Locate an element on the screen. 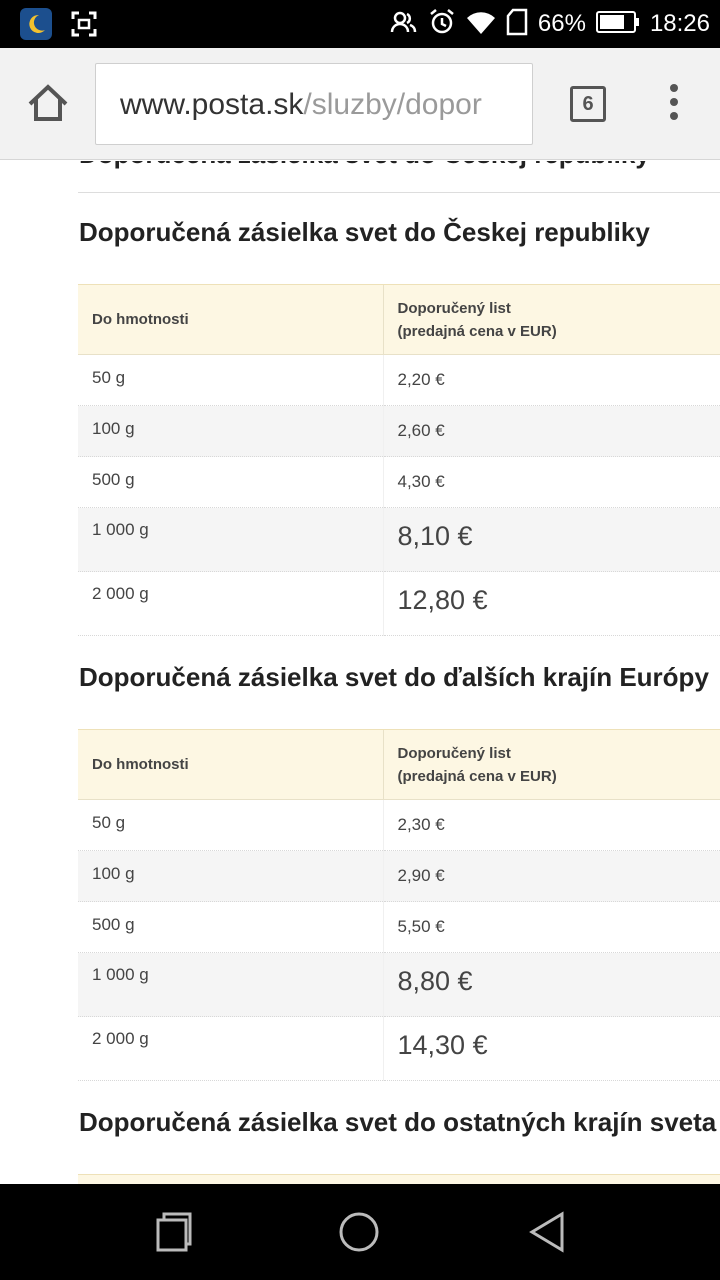  table-row: 50 g 2,20 € is located at coordinates (399, 380).